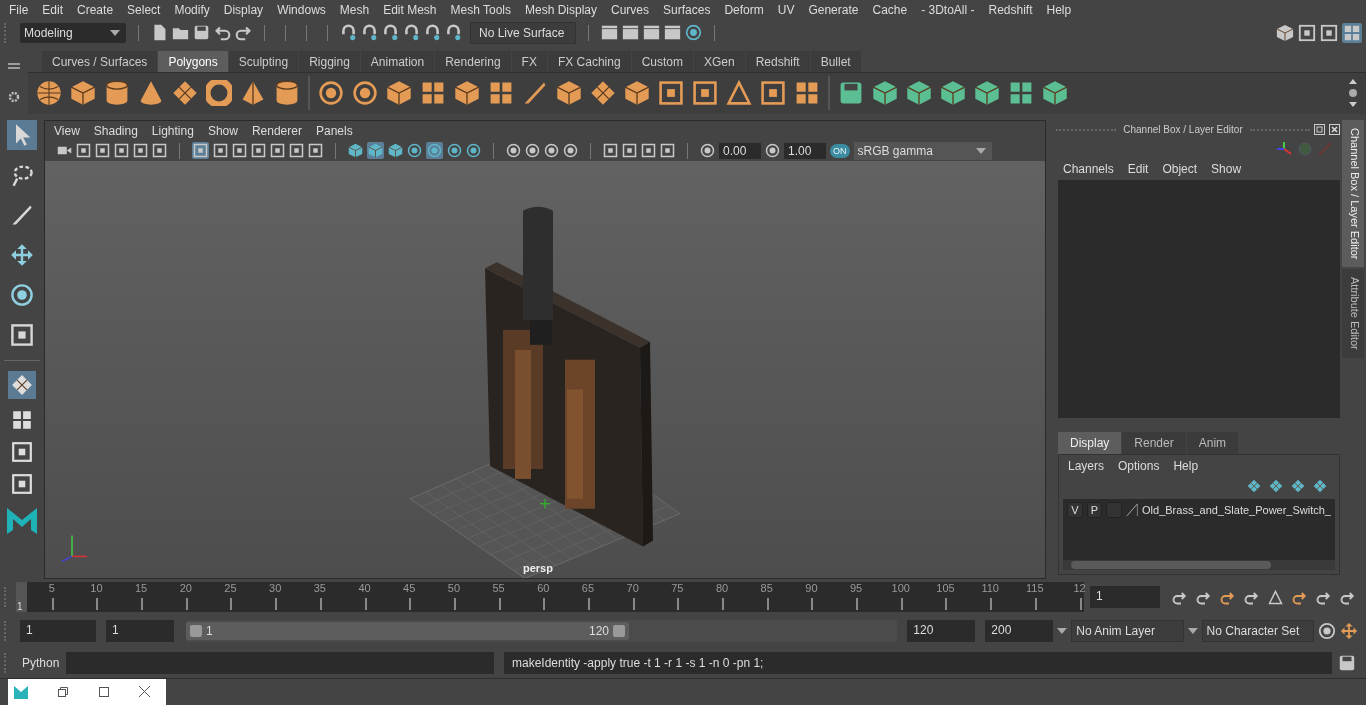 The image size is (1366, 705). What do you see at coordinates (263, 61) in the screenshot?
I see `shelf-tab: Sculpting` at bounding box center [263, 61].